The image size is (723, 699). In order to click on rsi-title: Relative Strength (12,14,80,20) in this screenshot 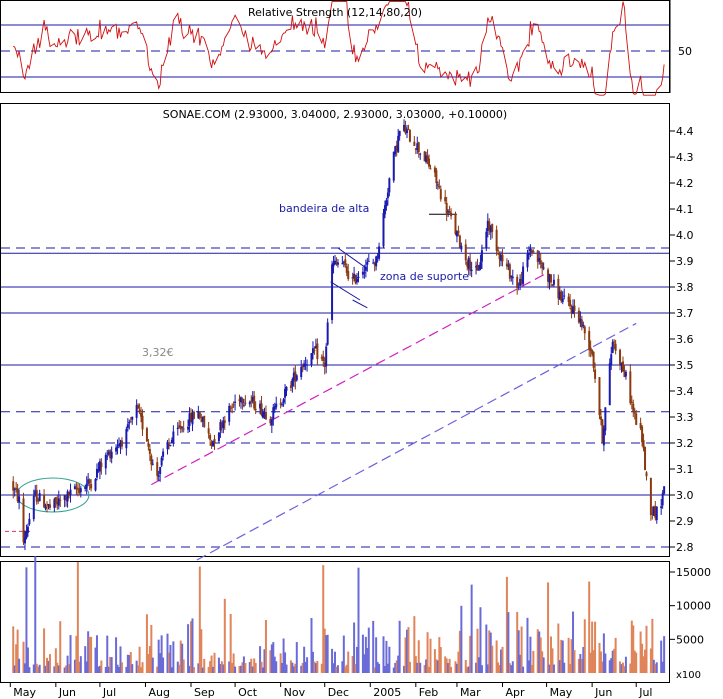, I will do `click(335, 12)`.